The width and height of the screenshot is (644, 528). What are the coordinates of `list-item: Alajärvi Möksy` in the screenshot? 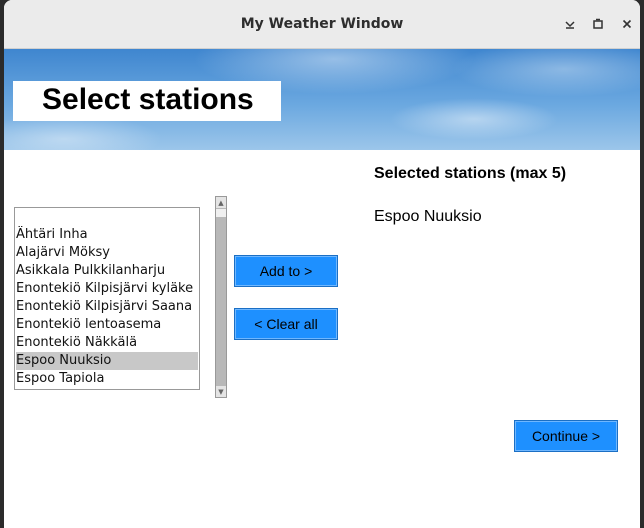 It's located at (107, 253).